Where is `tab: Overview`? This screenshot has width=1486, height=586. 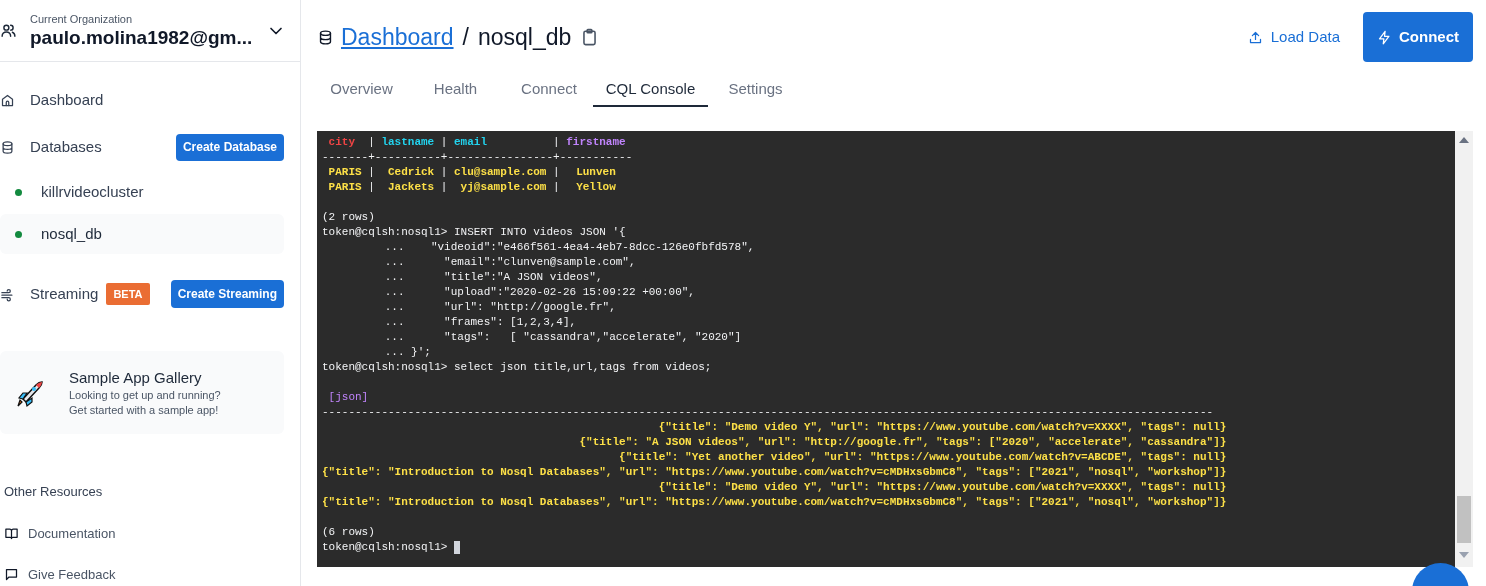 tab: Overview is located at coordinates (361, 90).